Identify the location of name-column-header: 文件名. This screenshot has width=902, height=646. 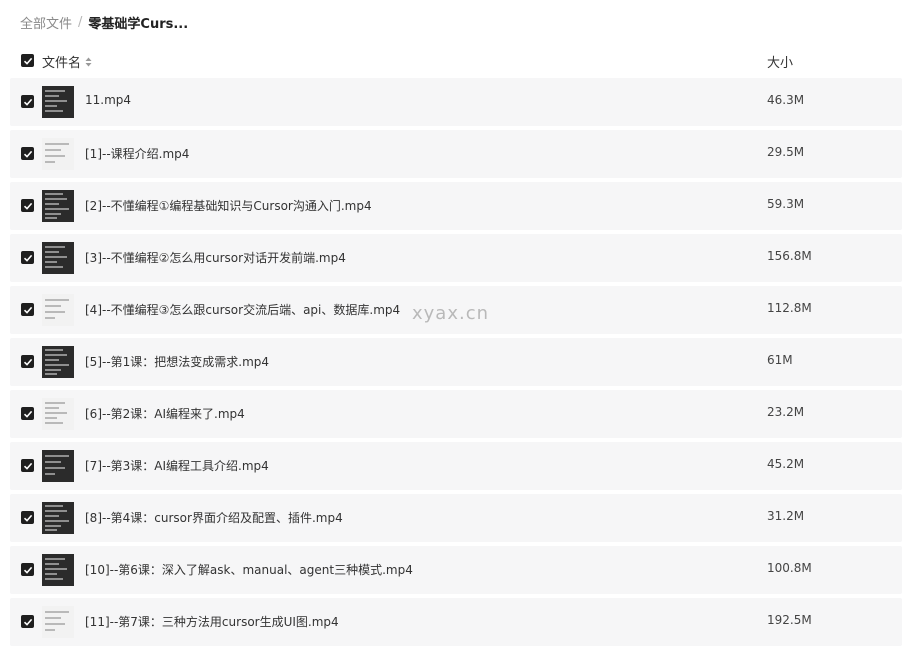
(67, 61).